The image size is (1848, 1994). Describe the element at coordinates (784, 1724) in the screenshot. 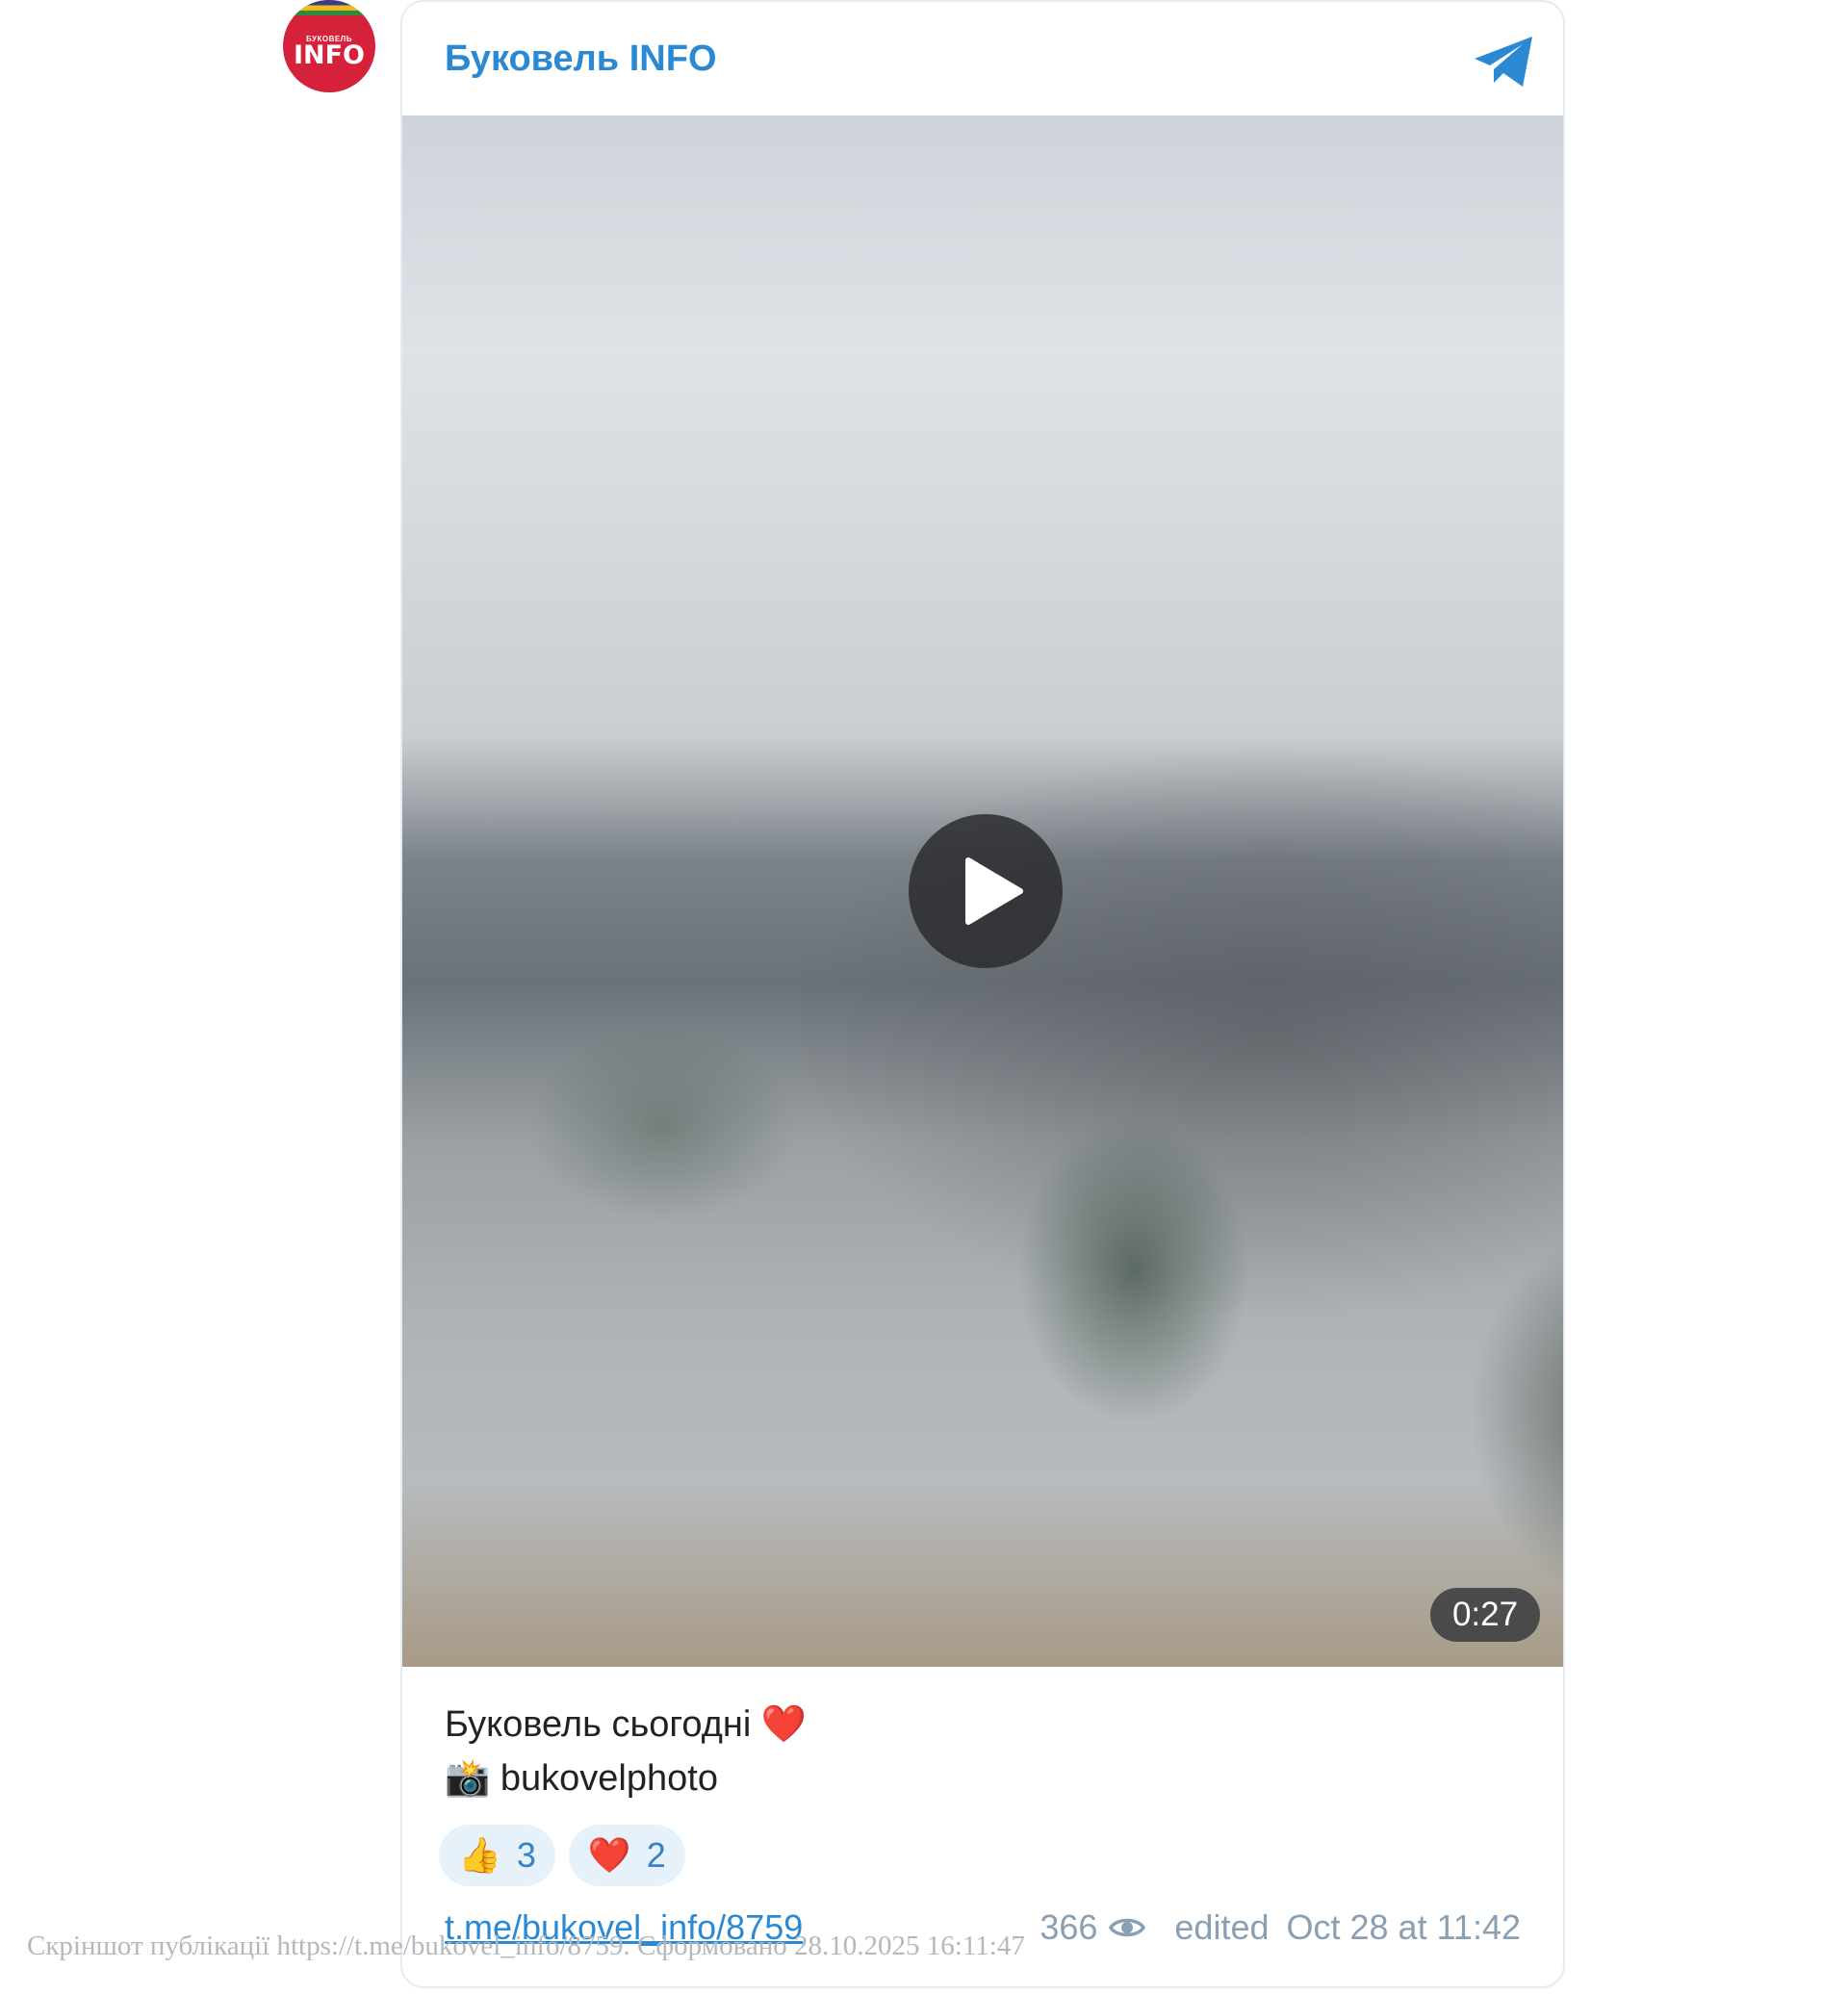

I see `heart-emoji-icon: ❤️` at that location.